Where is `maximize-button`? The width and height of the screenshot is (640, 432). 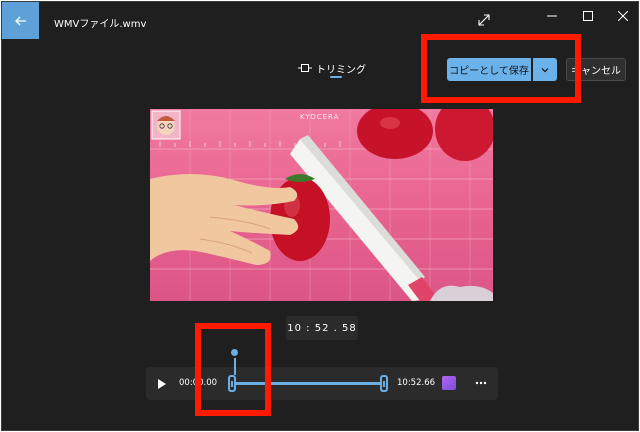
maximize-button is located at coordinates (588, 16).